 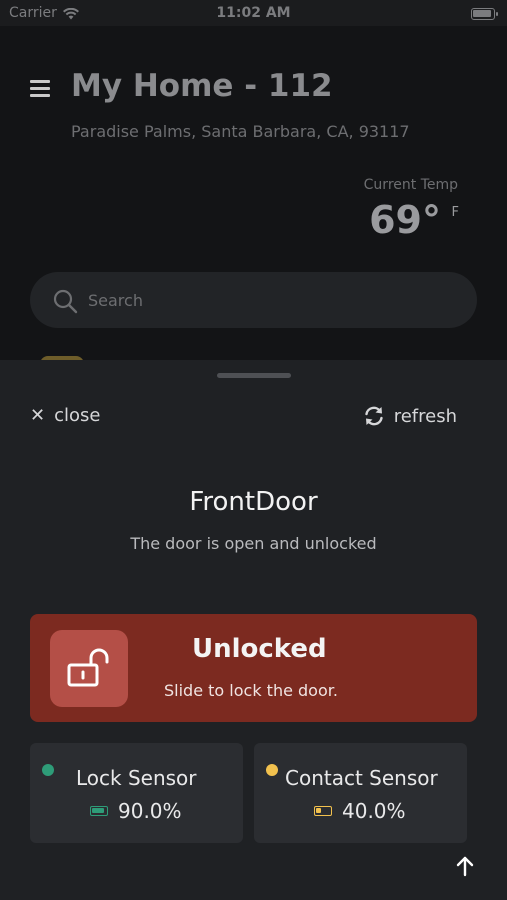 What do you see at coordinates (254, 375) in the screenshot?
I see `sheet-drag-handle` at bounding box center [254, 375].